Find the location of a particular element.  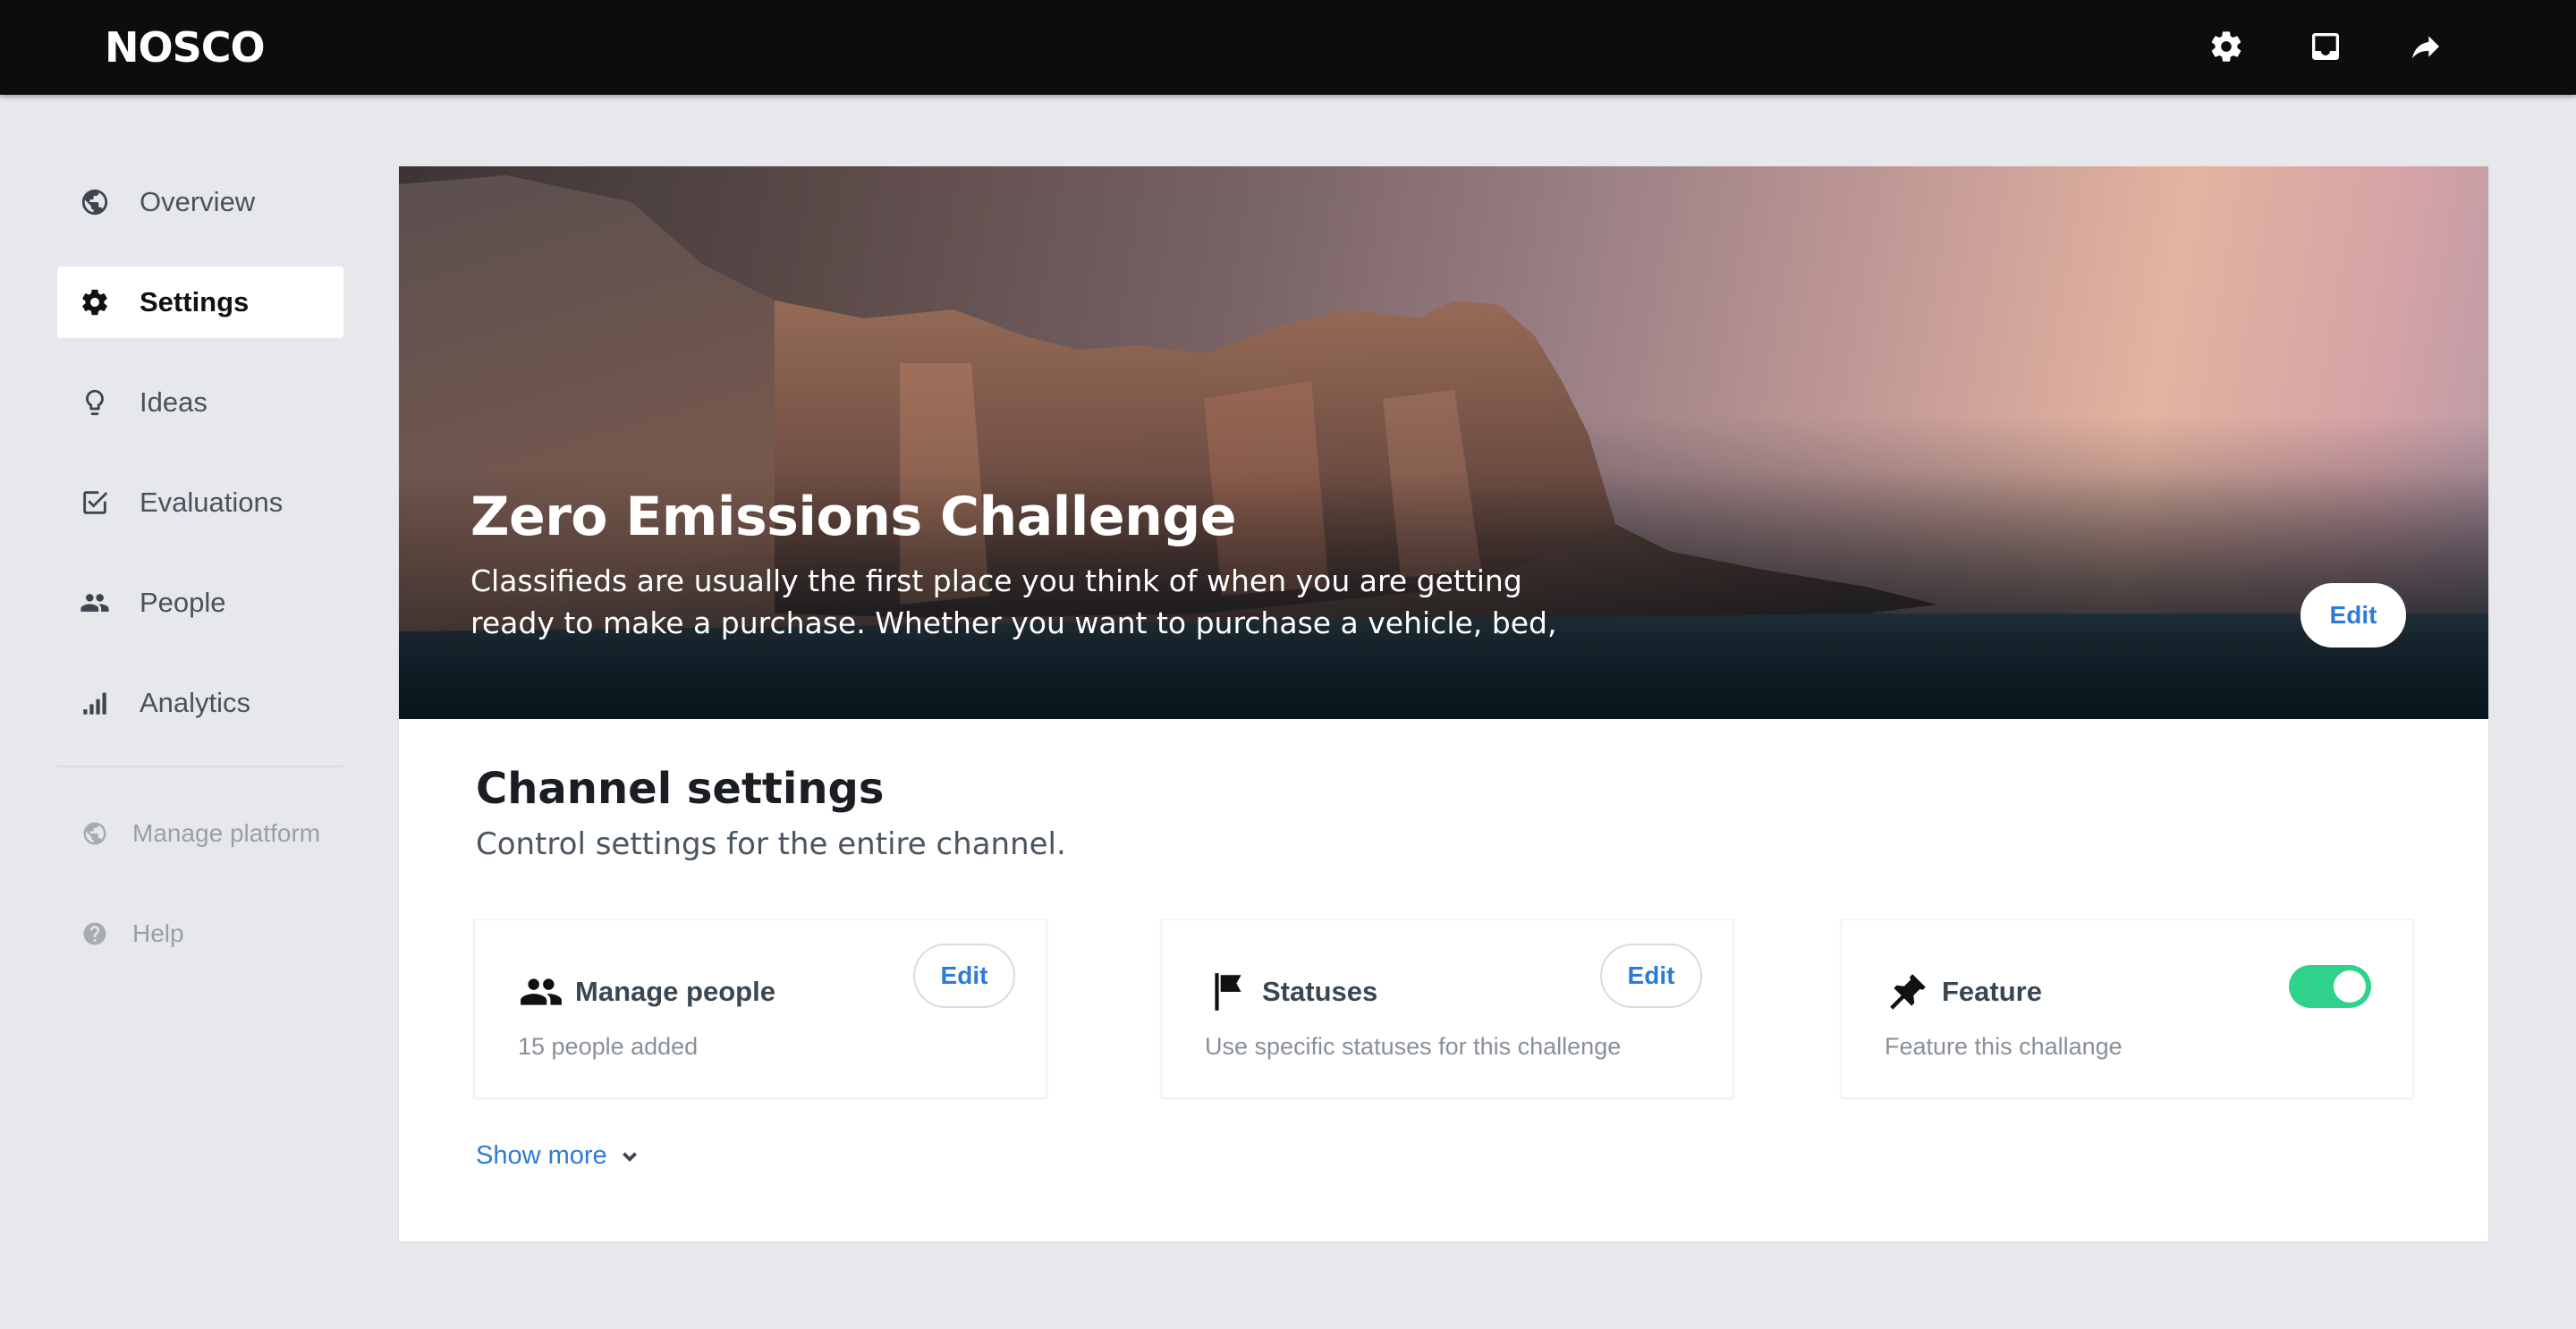

sidebar-item-analytics: Analytics is located at coordinates (200, 703).